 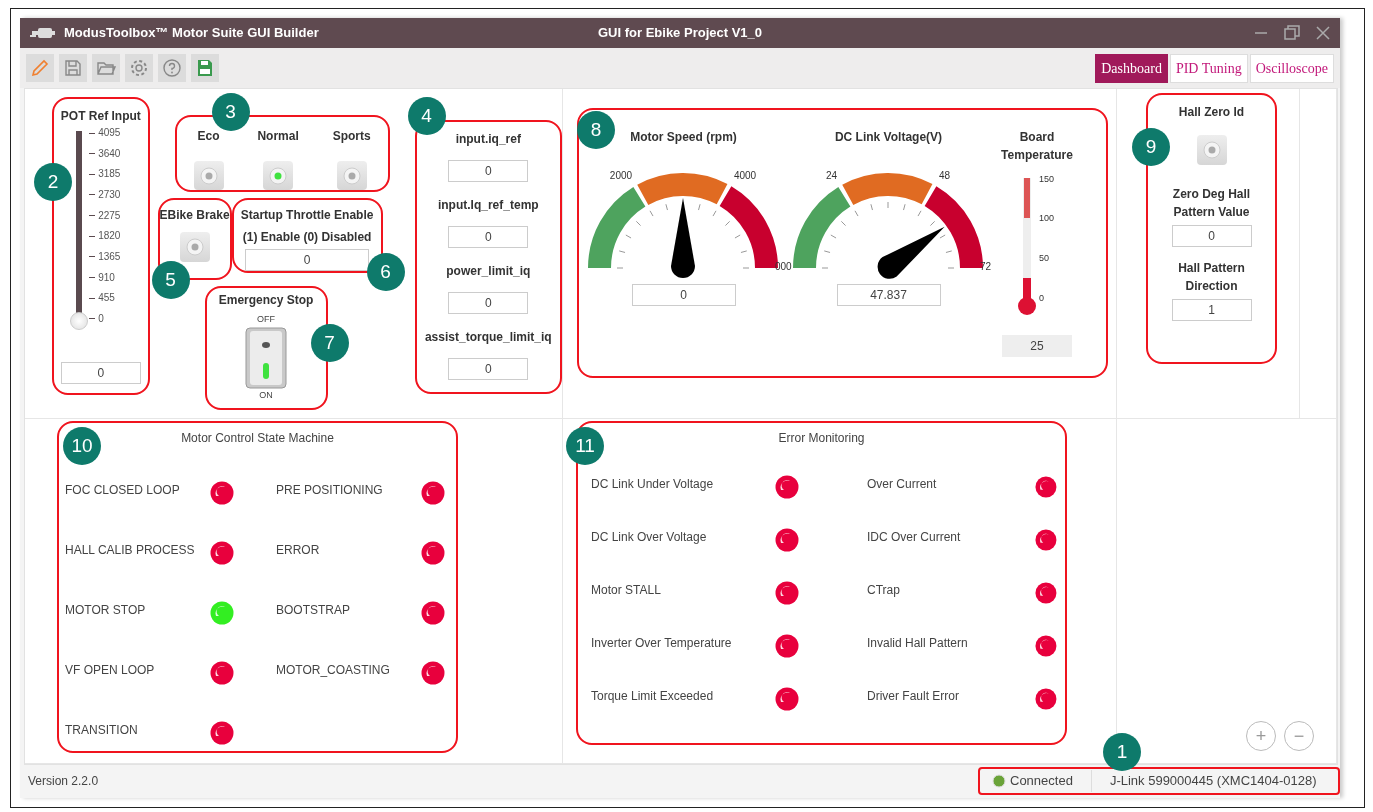 What do you see at coordinates (1323, 33) in the screenshot?
I see `close-icon` at bounding box center [1323, 33].